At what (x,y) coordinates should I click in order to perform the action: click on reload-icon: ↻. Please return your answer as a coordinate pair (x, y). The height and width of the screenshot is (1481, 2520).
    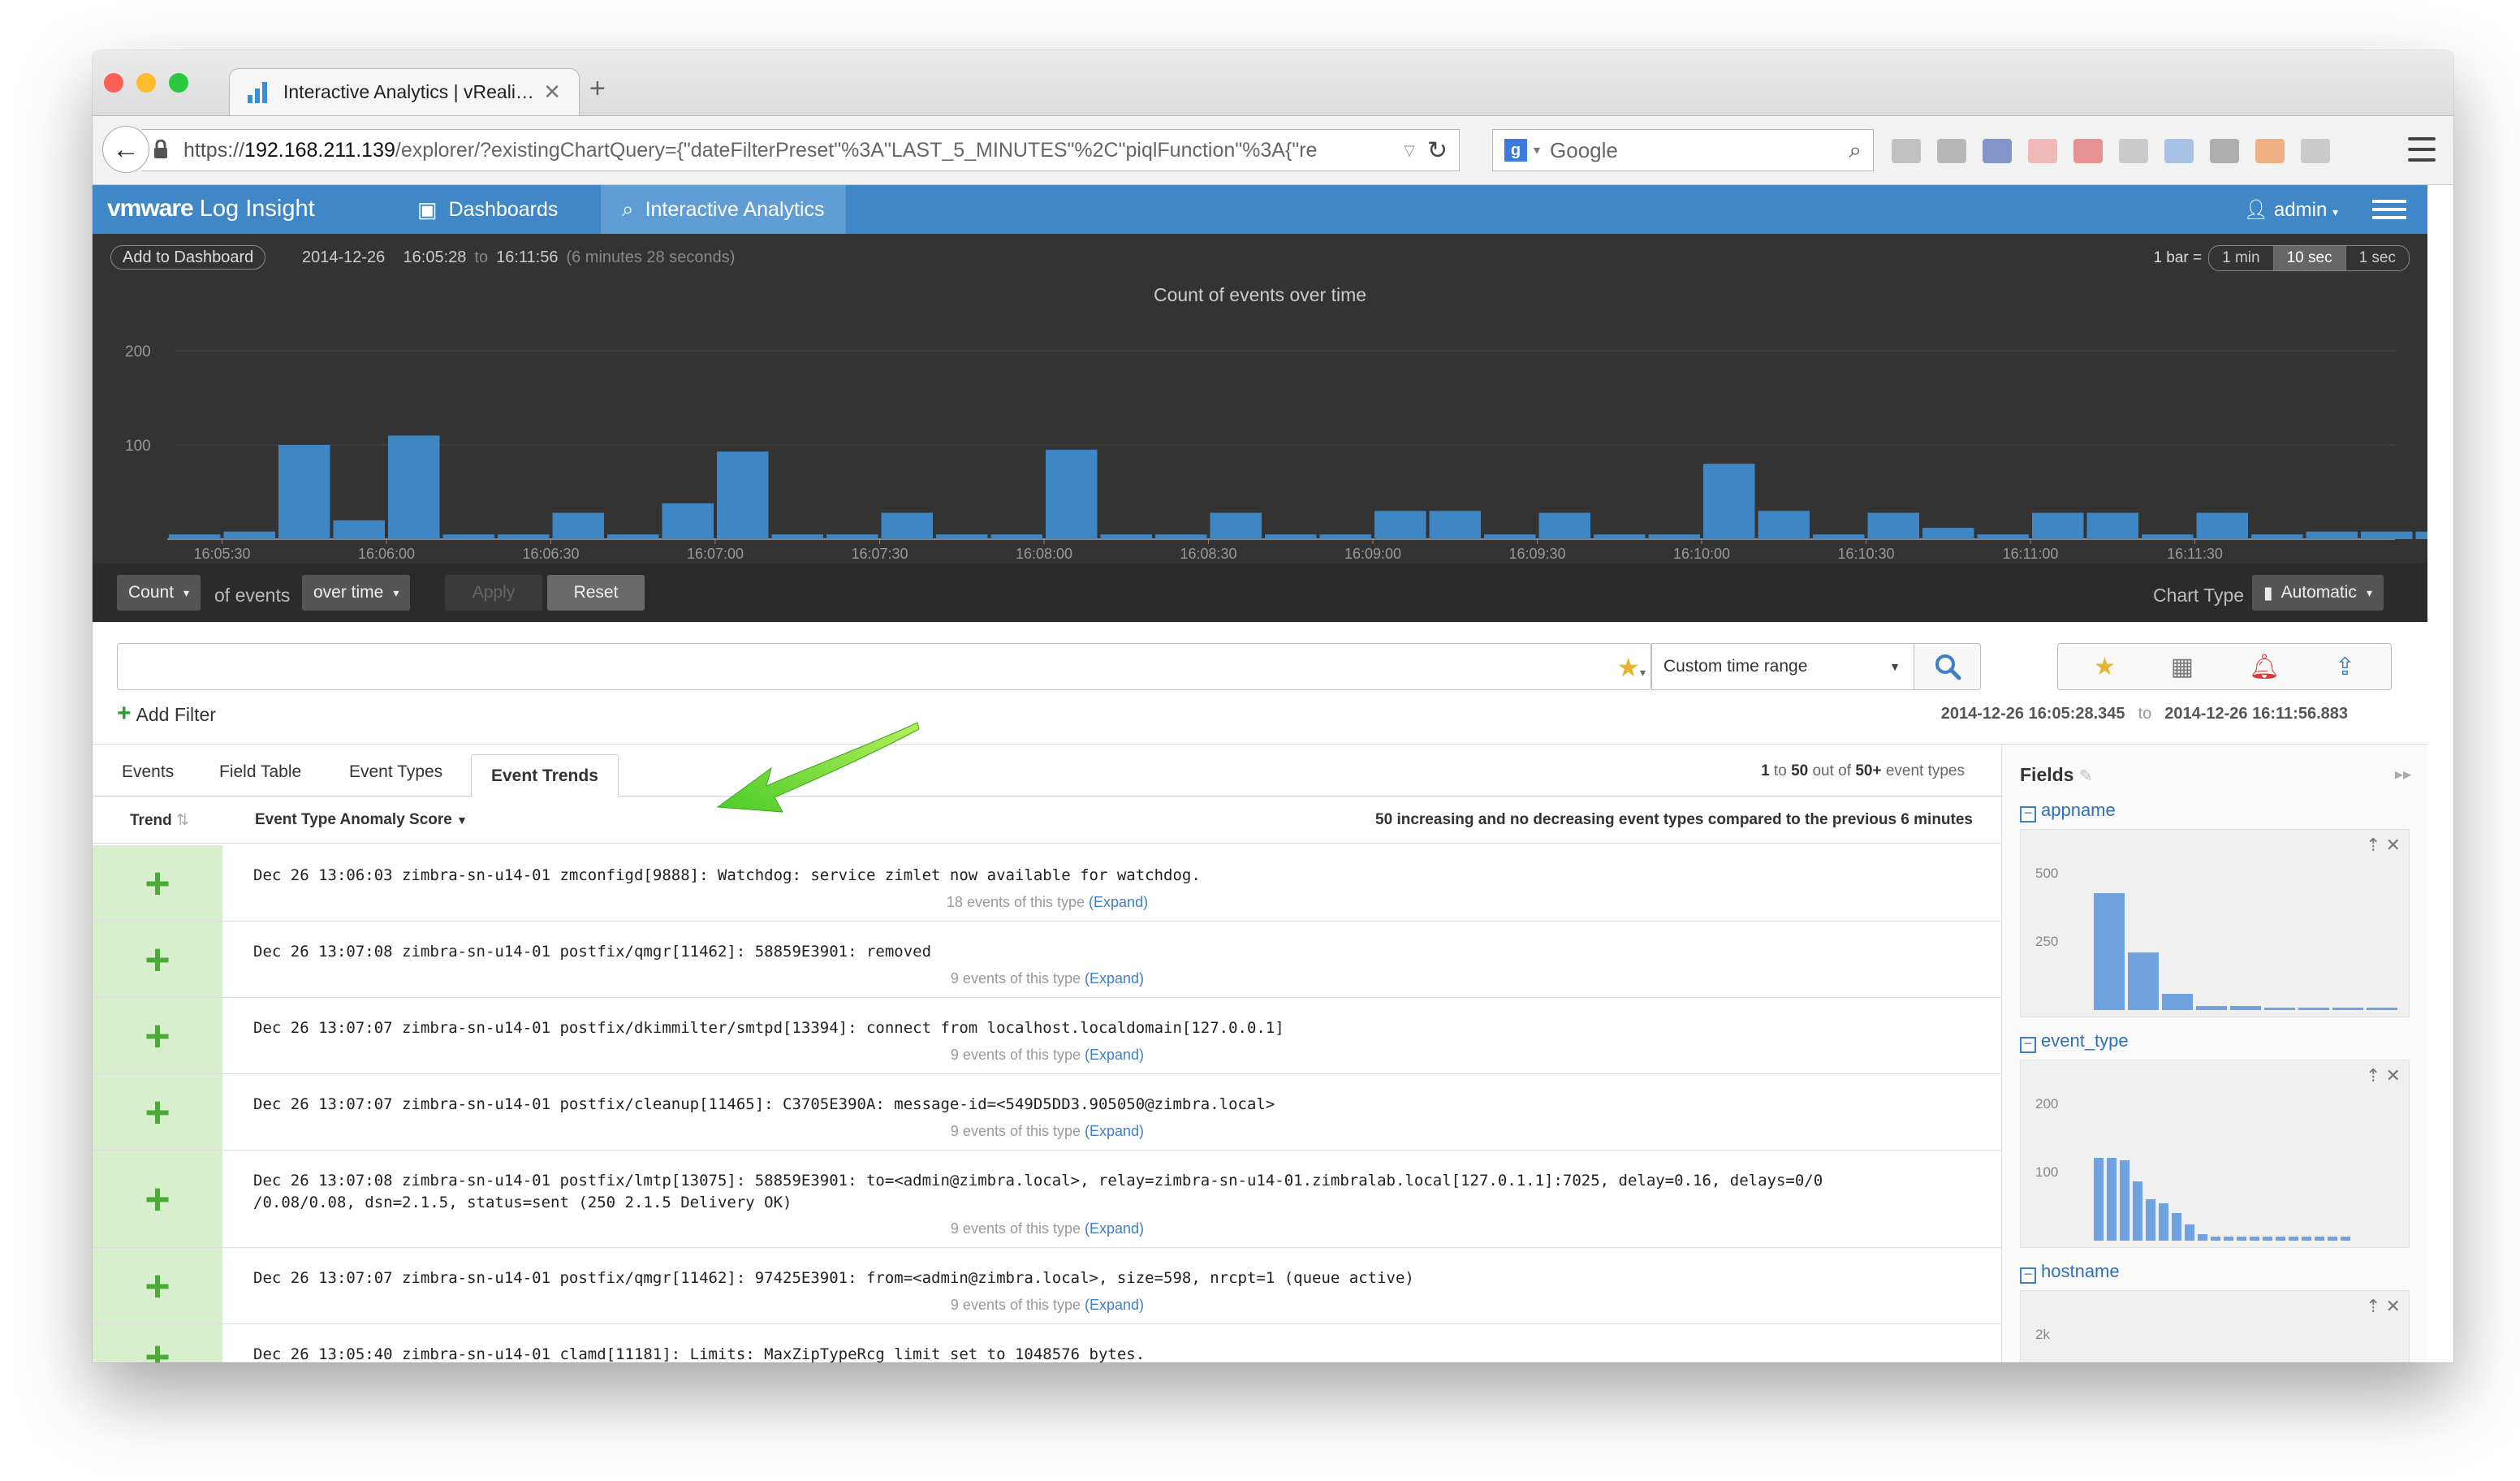
    Looking at the image, I should click on (1433, 150).